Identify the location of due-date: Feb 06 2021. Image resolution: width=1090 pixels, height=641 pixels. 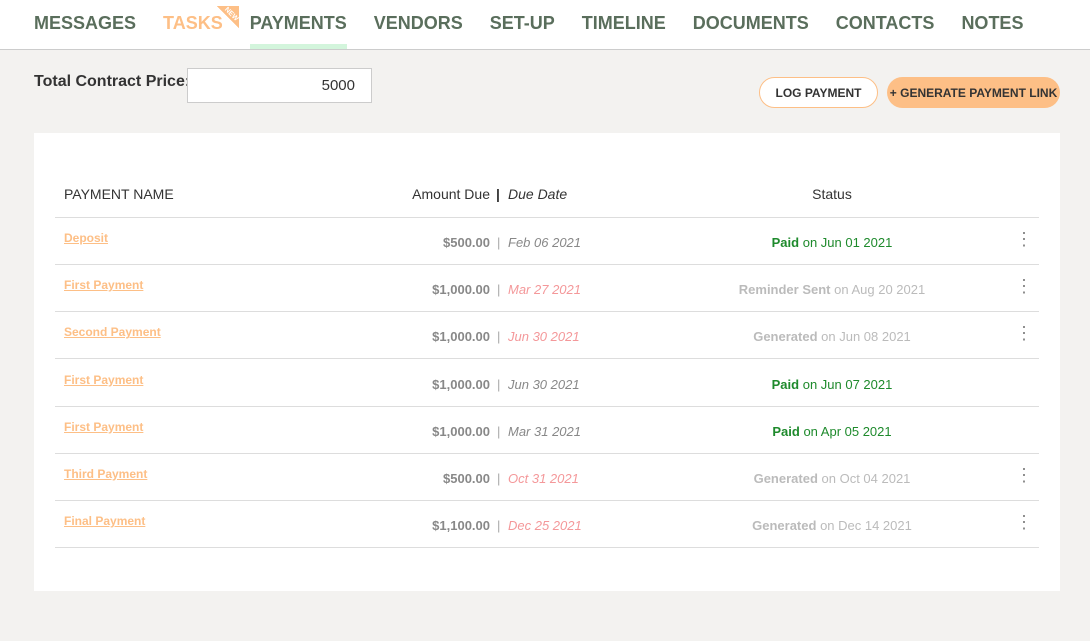
(545, 242).